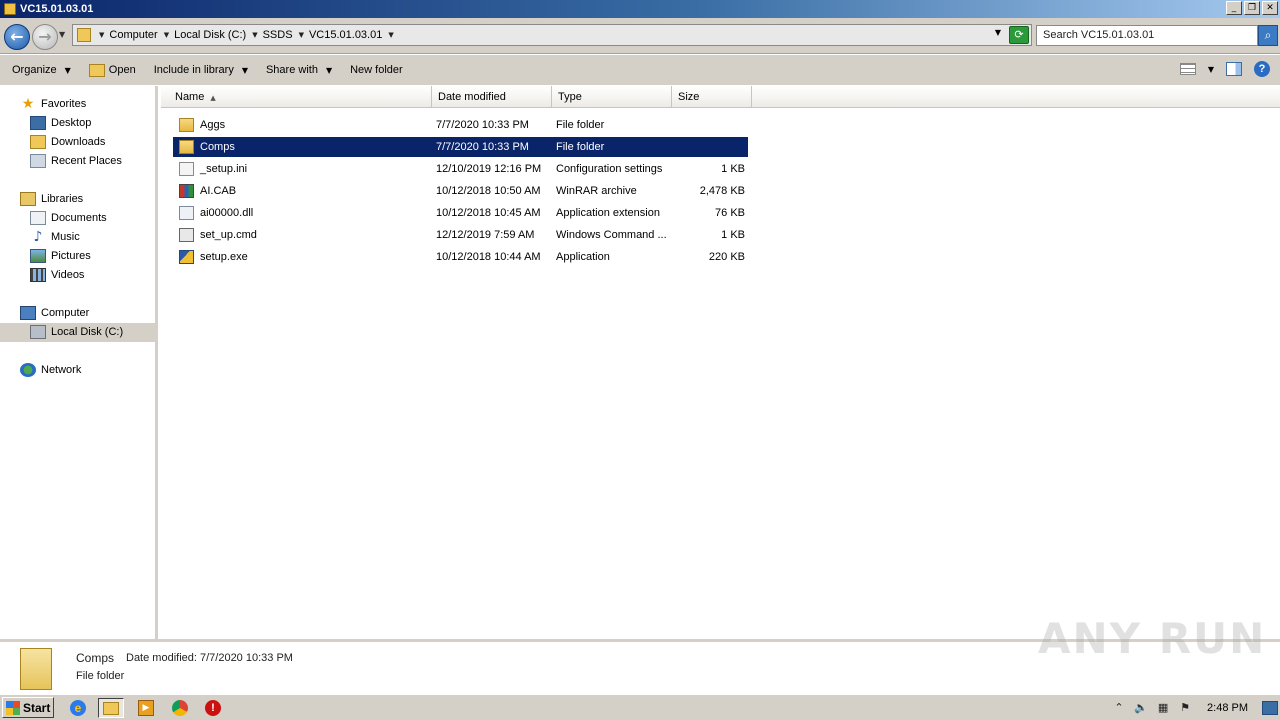  Describe the element at coordinates (226, 213) in the screenshot. I see `file-name: ai00000.dll` at that location.